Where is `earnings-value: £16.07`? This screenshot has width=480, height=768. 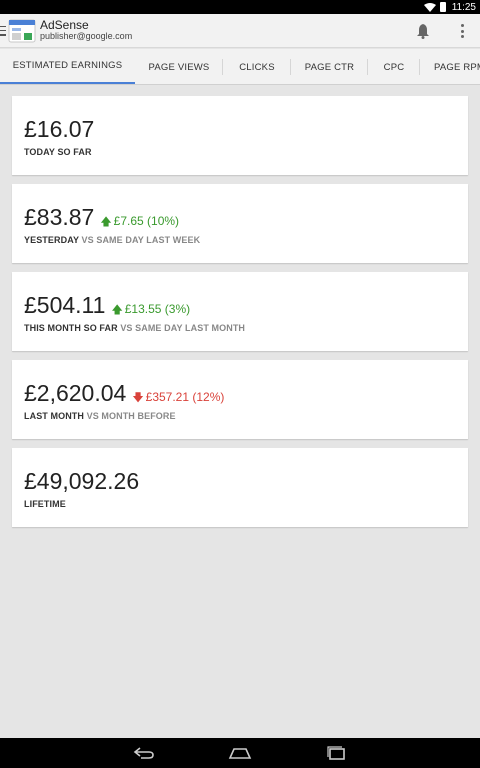
earnings-value: £16.07 is located at coordinates (59, 129).